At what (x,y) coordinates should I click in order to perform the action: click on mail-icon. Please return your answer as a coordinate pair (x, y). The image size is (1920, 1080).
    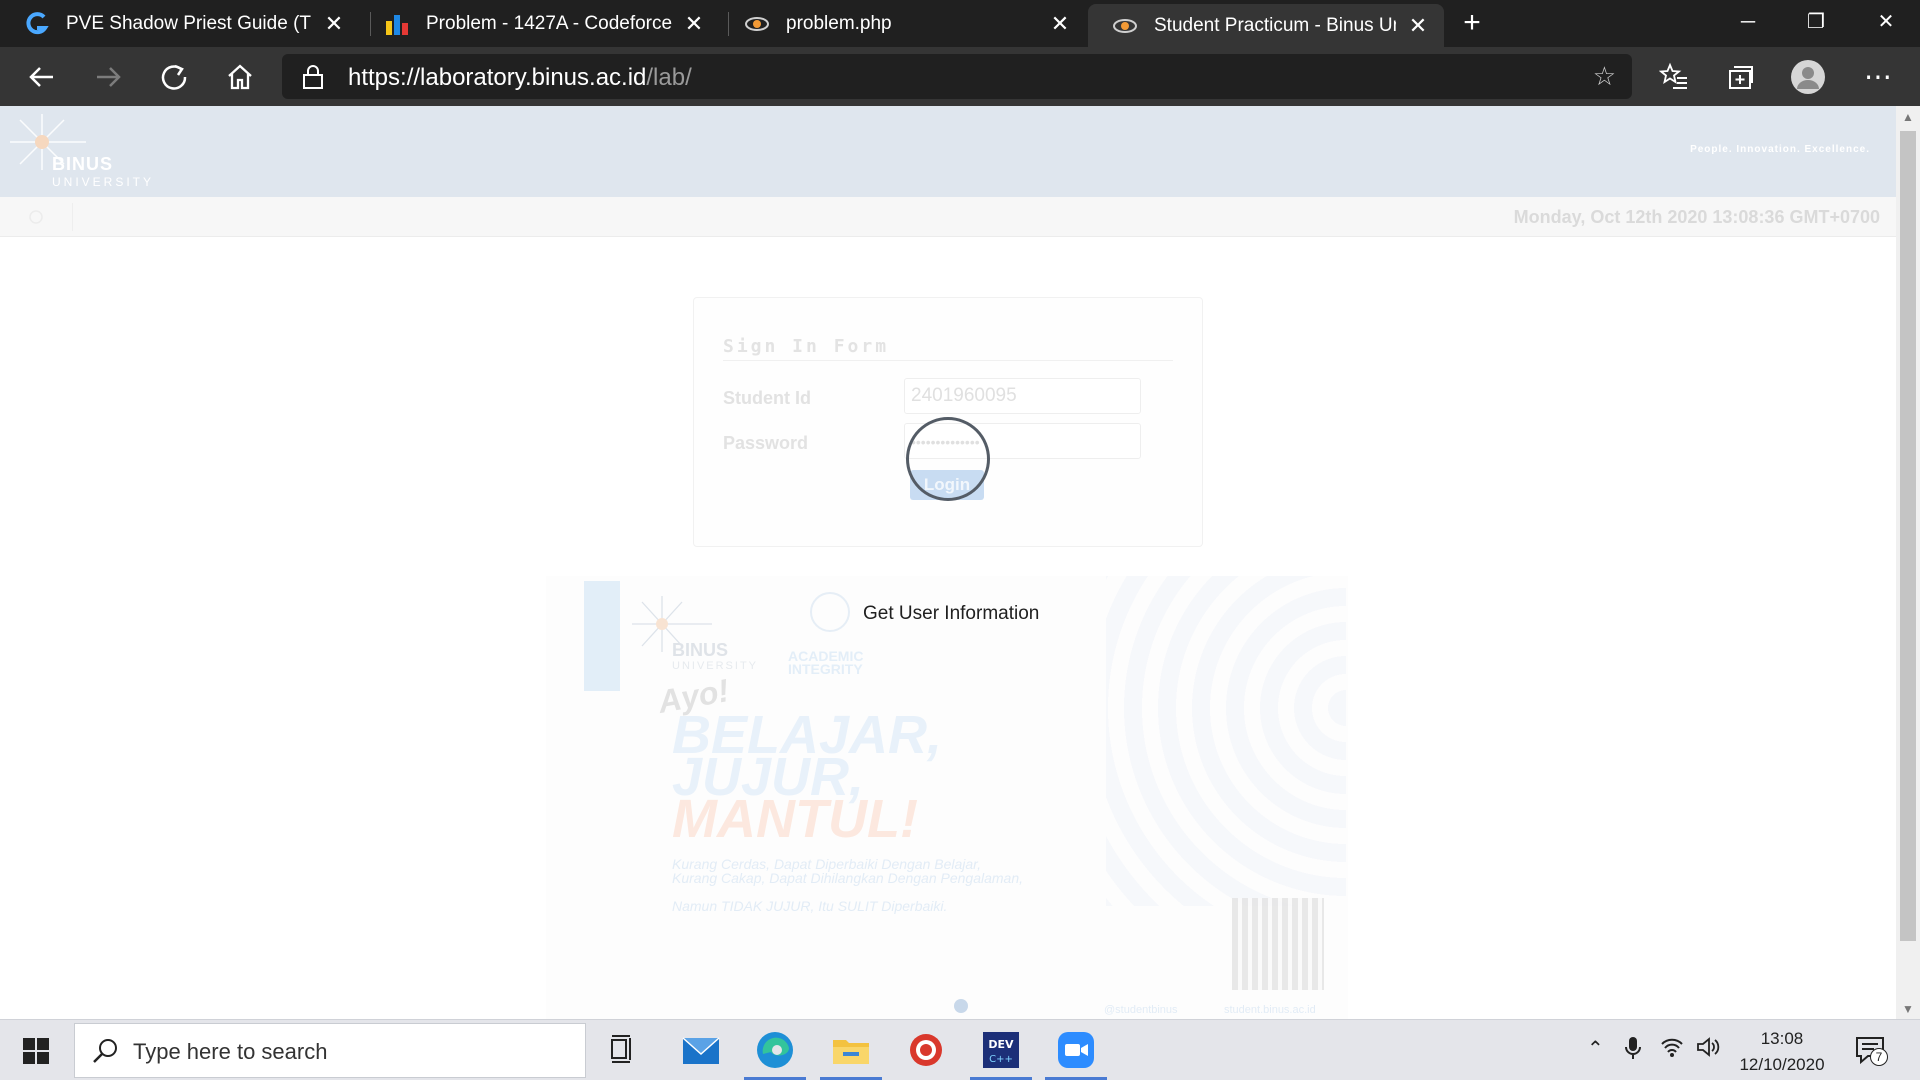
    Looking at the image, I should click on (701, 1050).